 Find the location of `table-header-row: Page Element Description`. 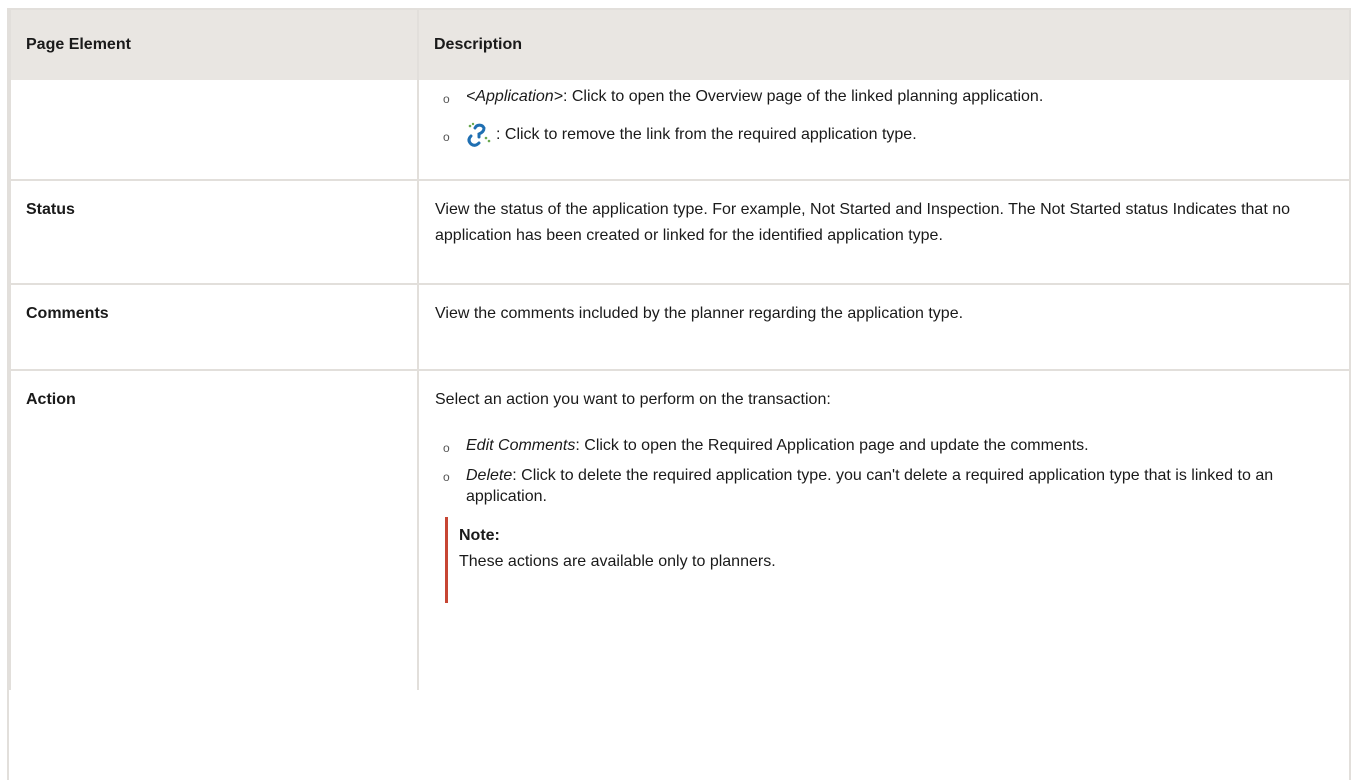

table-header-row: Page Element Description is located at coordinates (680, 45).